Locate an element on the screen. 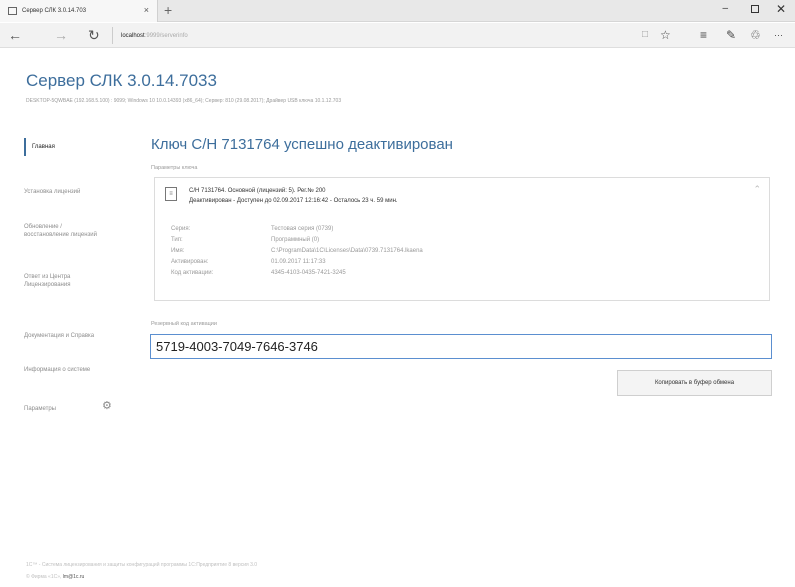  footer-contact: © Фирма «1С», lm@1c.ru is located at coordinates (55, 577).